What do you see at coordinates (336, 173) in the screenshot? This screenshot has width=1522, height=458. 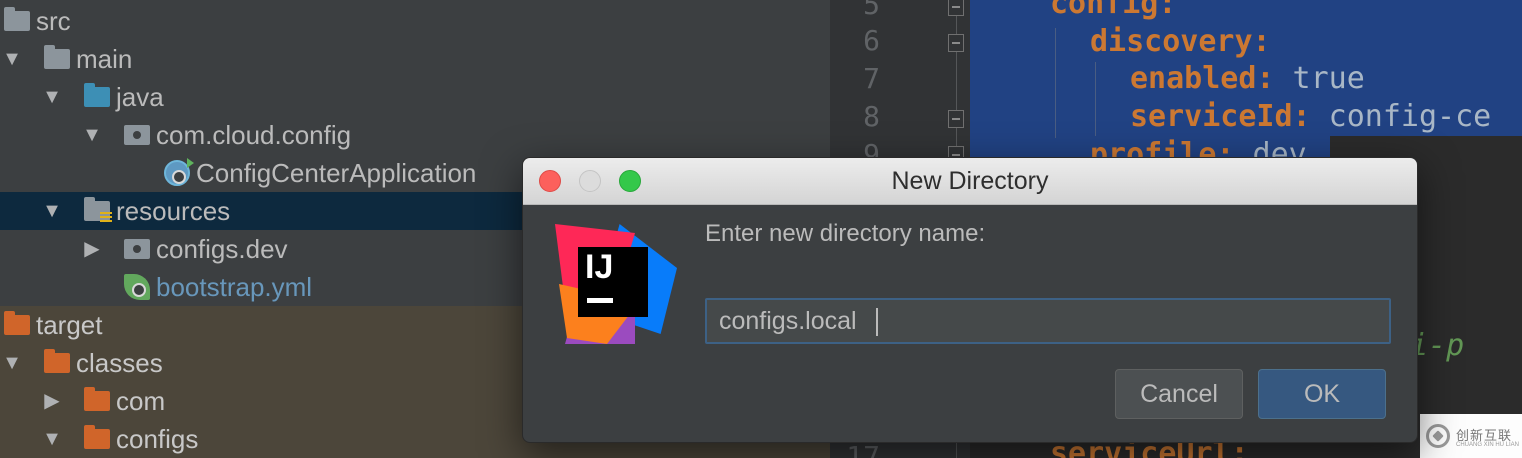 I see `tree-item-label: ConfigCenterApplication` at bounding box center [336, 173].